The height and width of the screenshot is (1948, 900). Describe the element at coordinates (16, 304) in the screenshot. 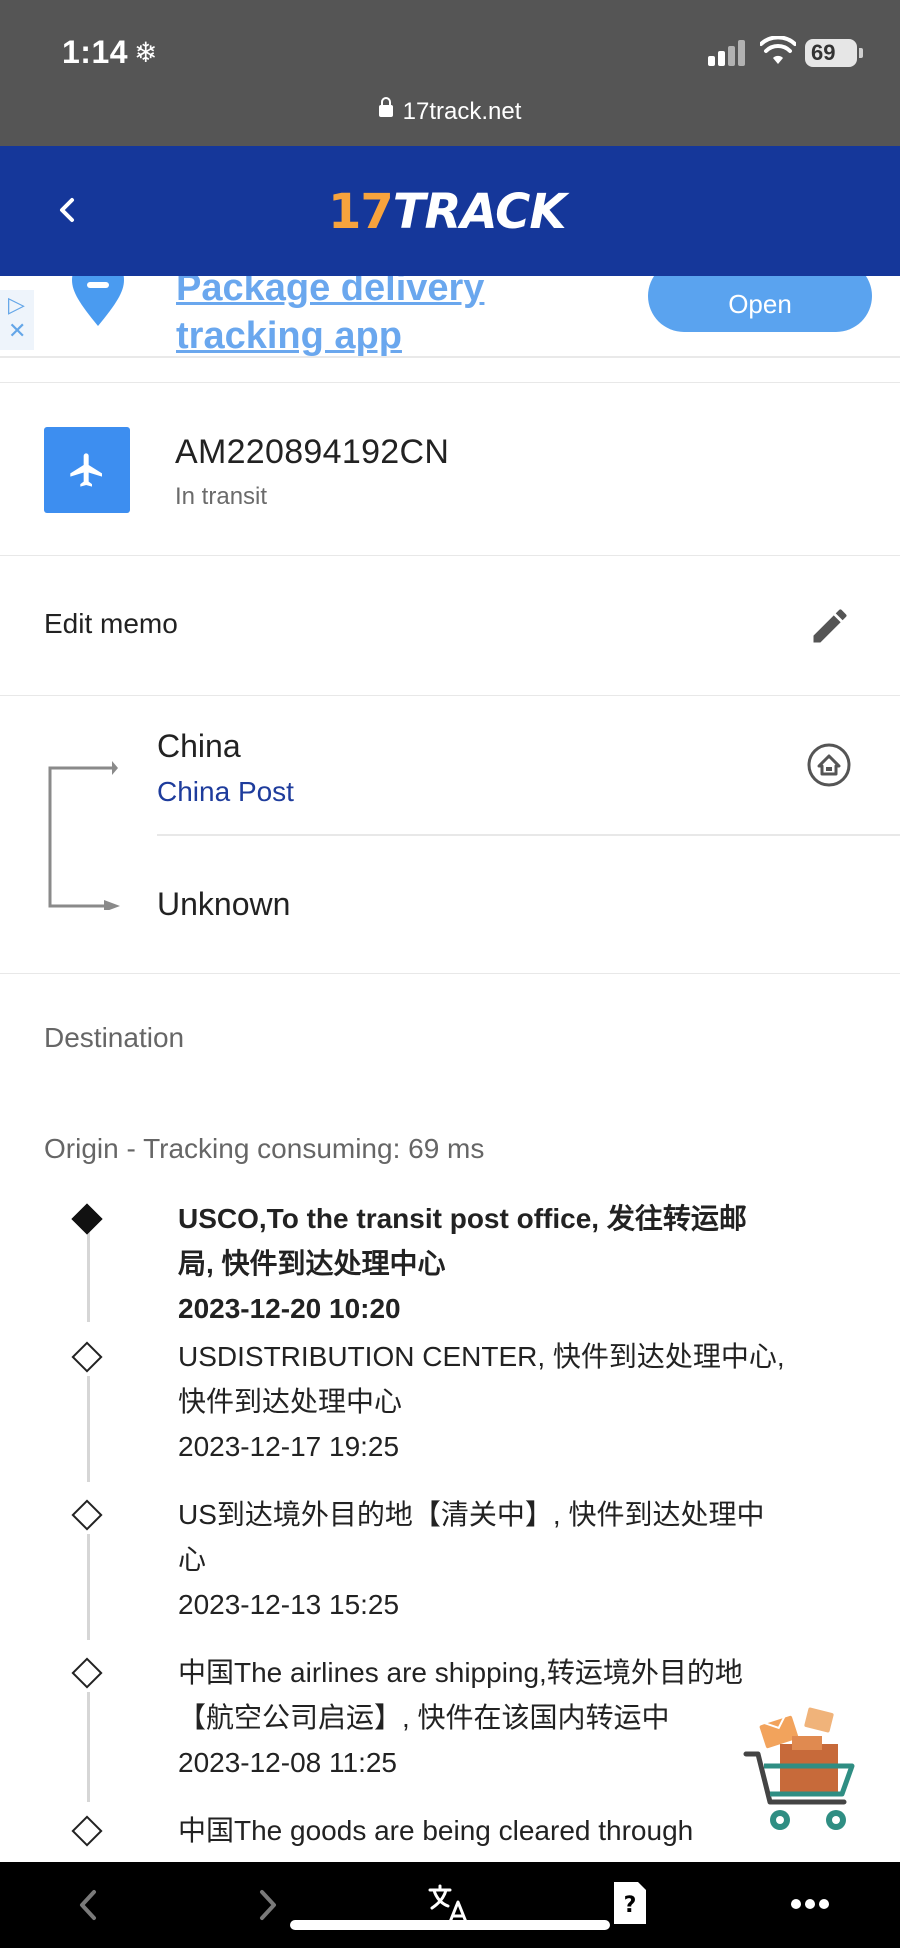

I see `ad-play-icon: ▷` at that location.